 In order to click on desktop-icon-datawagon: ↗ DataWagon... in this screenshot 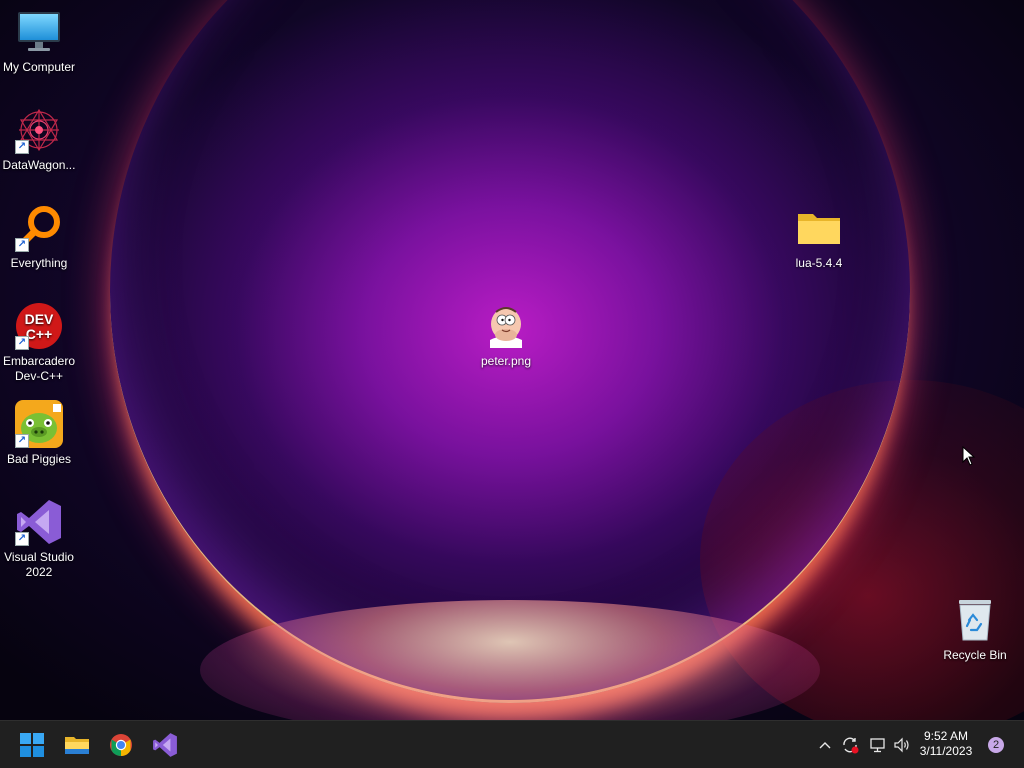, I will do `click(39, 139)`.